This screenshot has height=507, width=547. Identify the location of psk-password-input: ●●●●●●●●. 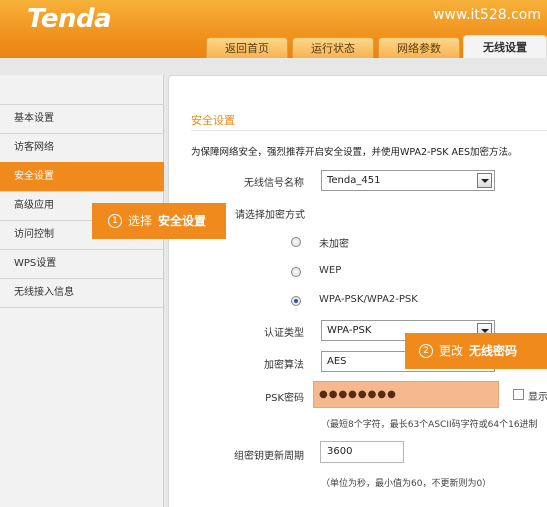
(406, 394).